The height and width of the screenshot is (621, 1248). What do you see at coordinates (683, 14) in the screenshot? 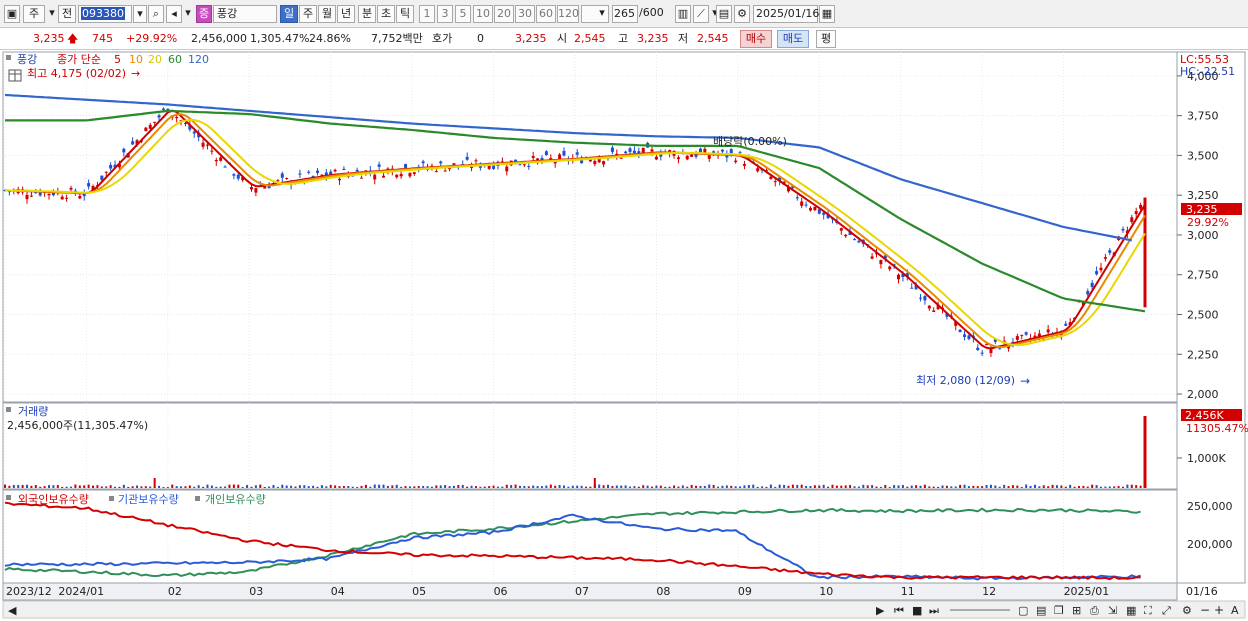
I see `candle-type-icon: ▥` at bounding box center [683, 14].